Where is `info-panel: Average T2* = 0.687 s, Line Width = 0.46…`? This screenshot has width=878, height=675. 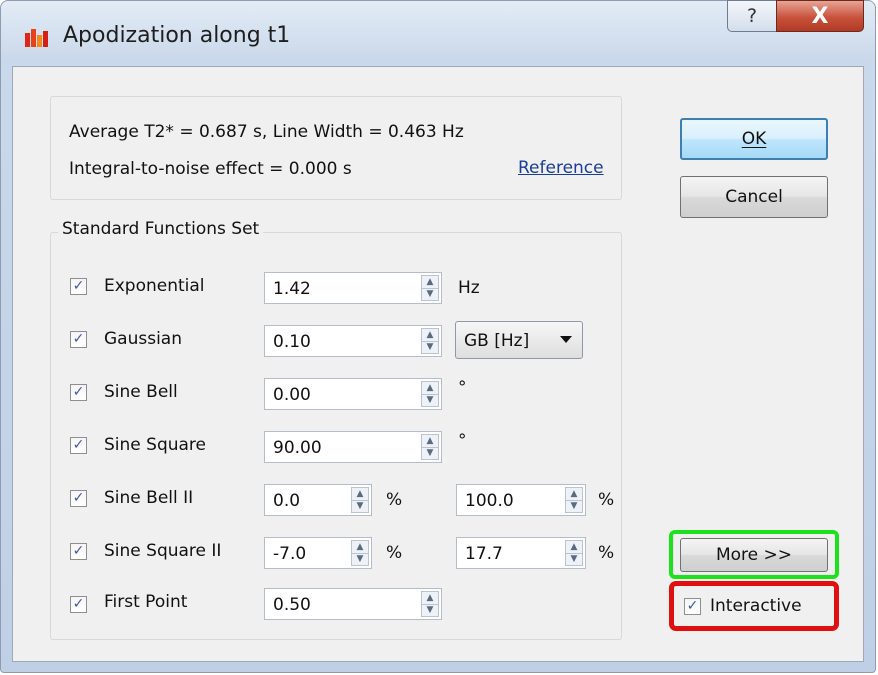 info-panel: Average T2* = 0.687 s, Line Width = 0.46… is located at coordinates (336, 148).